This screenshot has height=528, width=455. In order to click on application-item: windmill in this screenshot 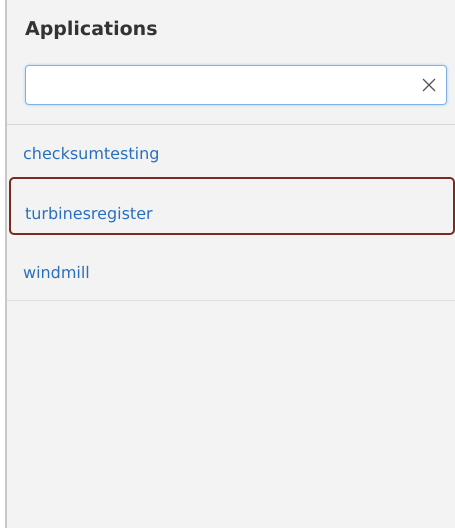, I will do `click(231, 273)`.